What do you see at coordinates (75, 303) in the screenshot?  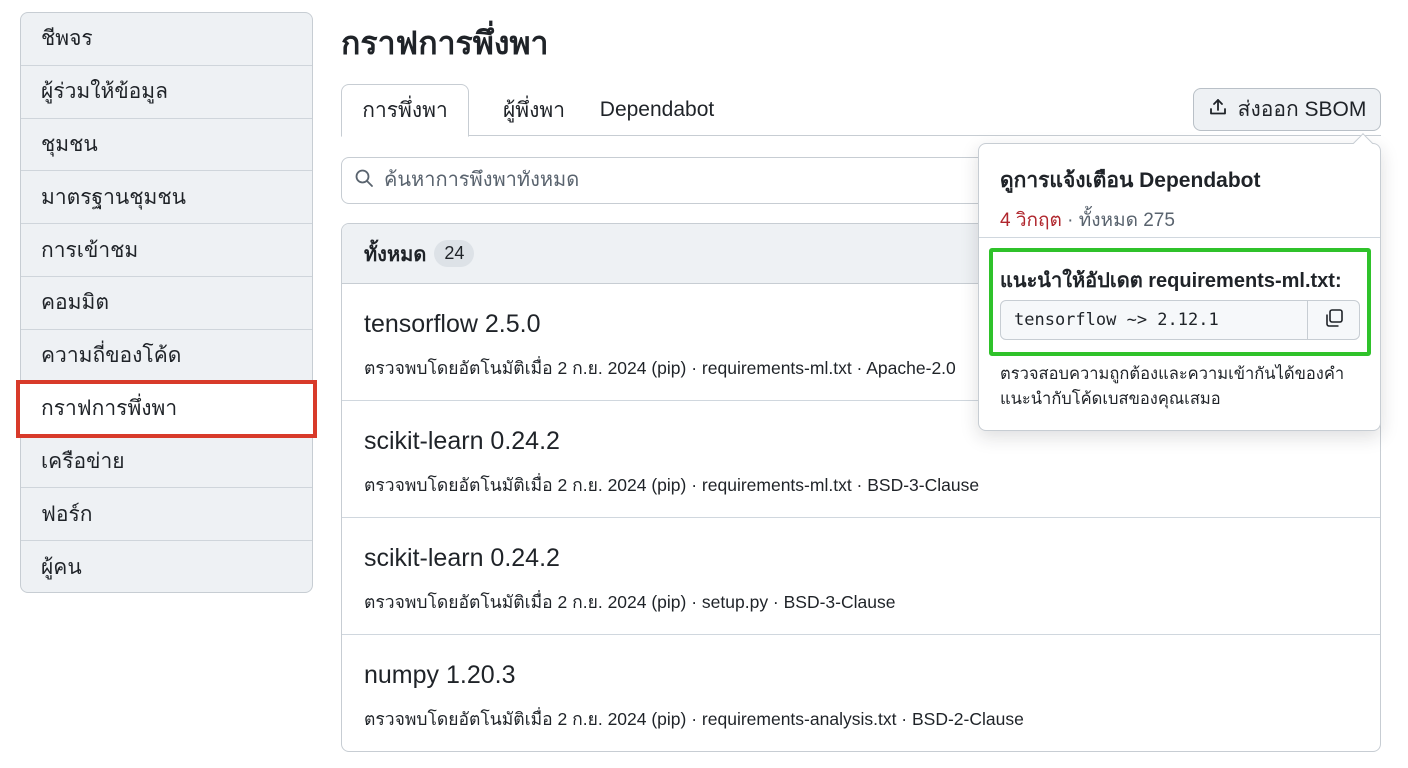 I see `sidebar-item-label: คอมมิต` at bounding box center [75, 303].